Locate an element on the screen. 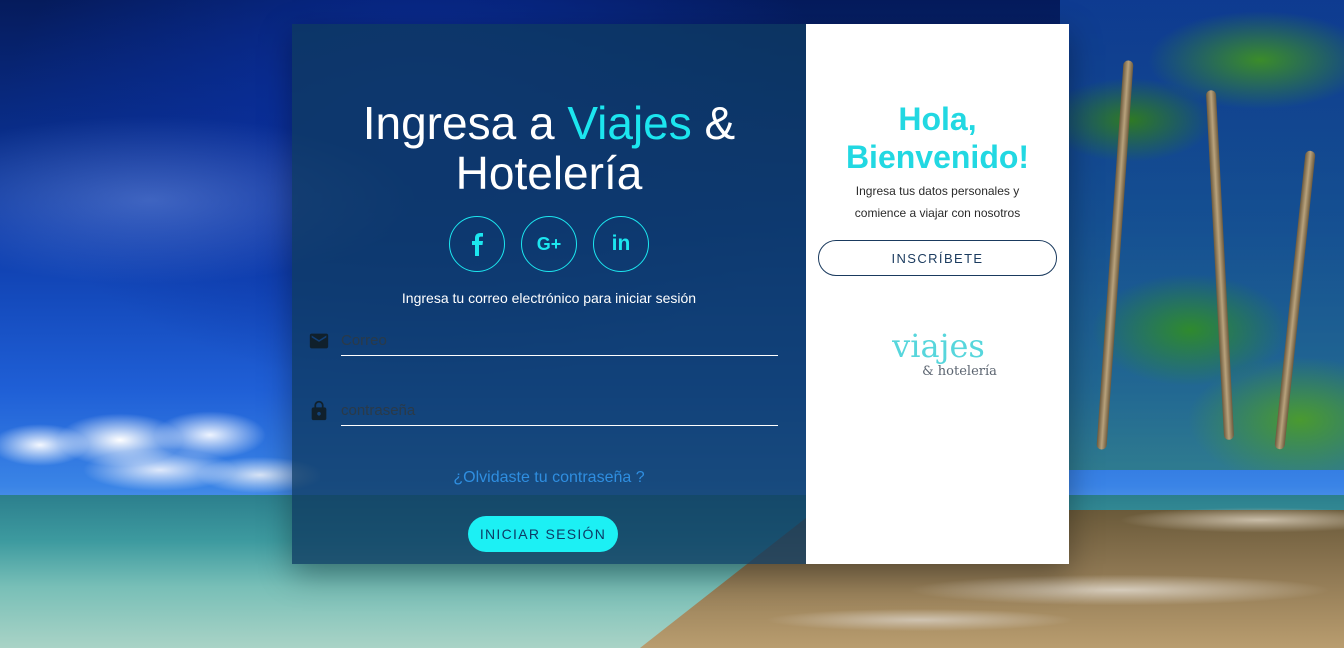  social-login-group: G+ in is located at coordinates (549, 244).